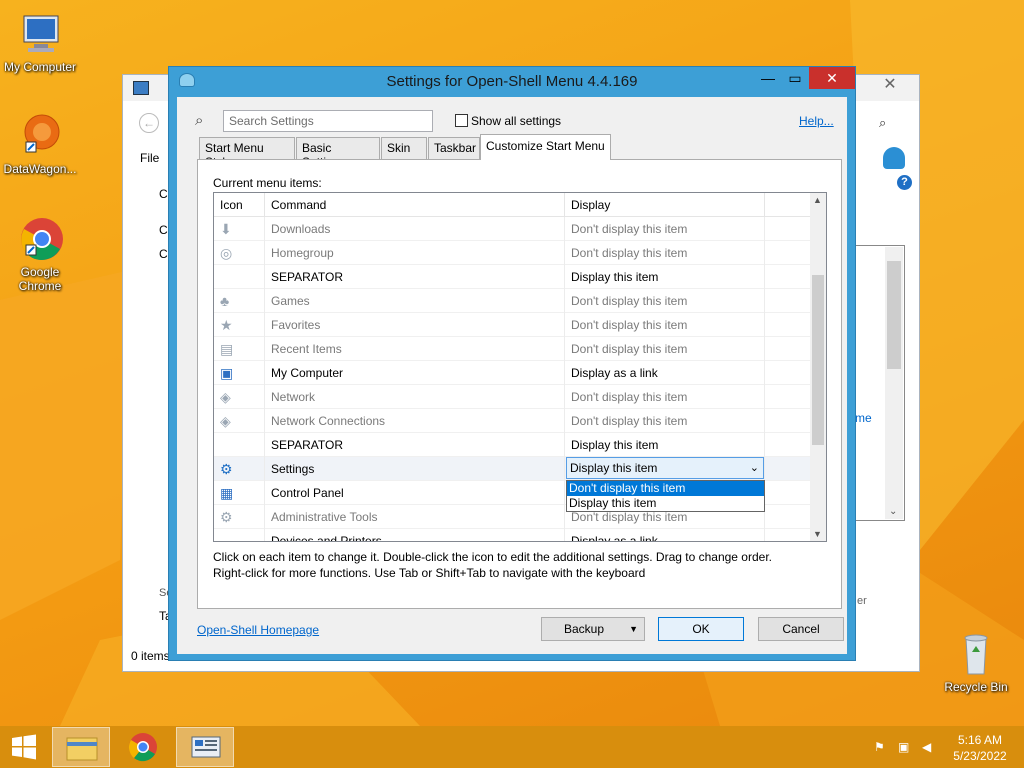 The image size is (1024, 768). Describe the element at coordinates (415, 373) in the screenshot. I see `row-command: My Computer` at that location.